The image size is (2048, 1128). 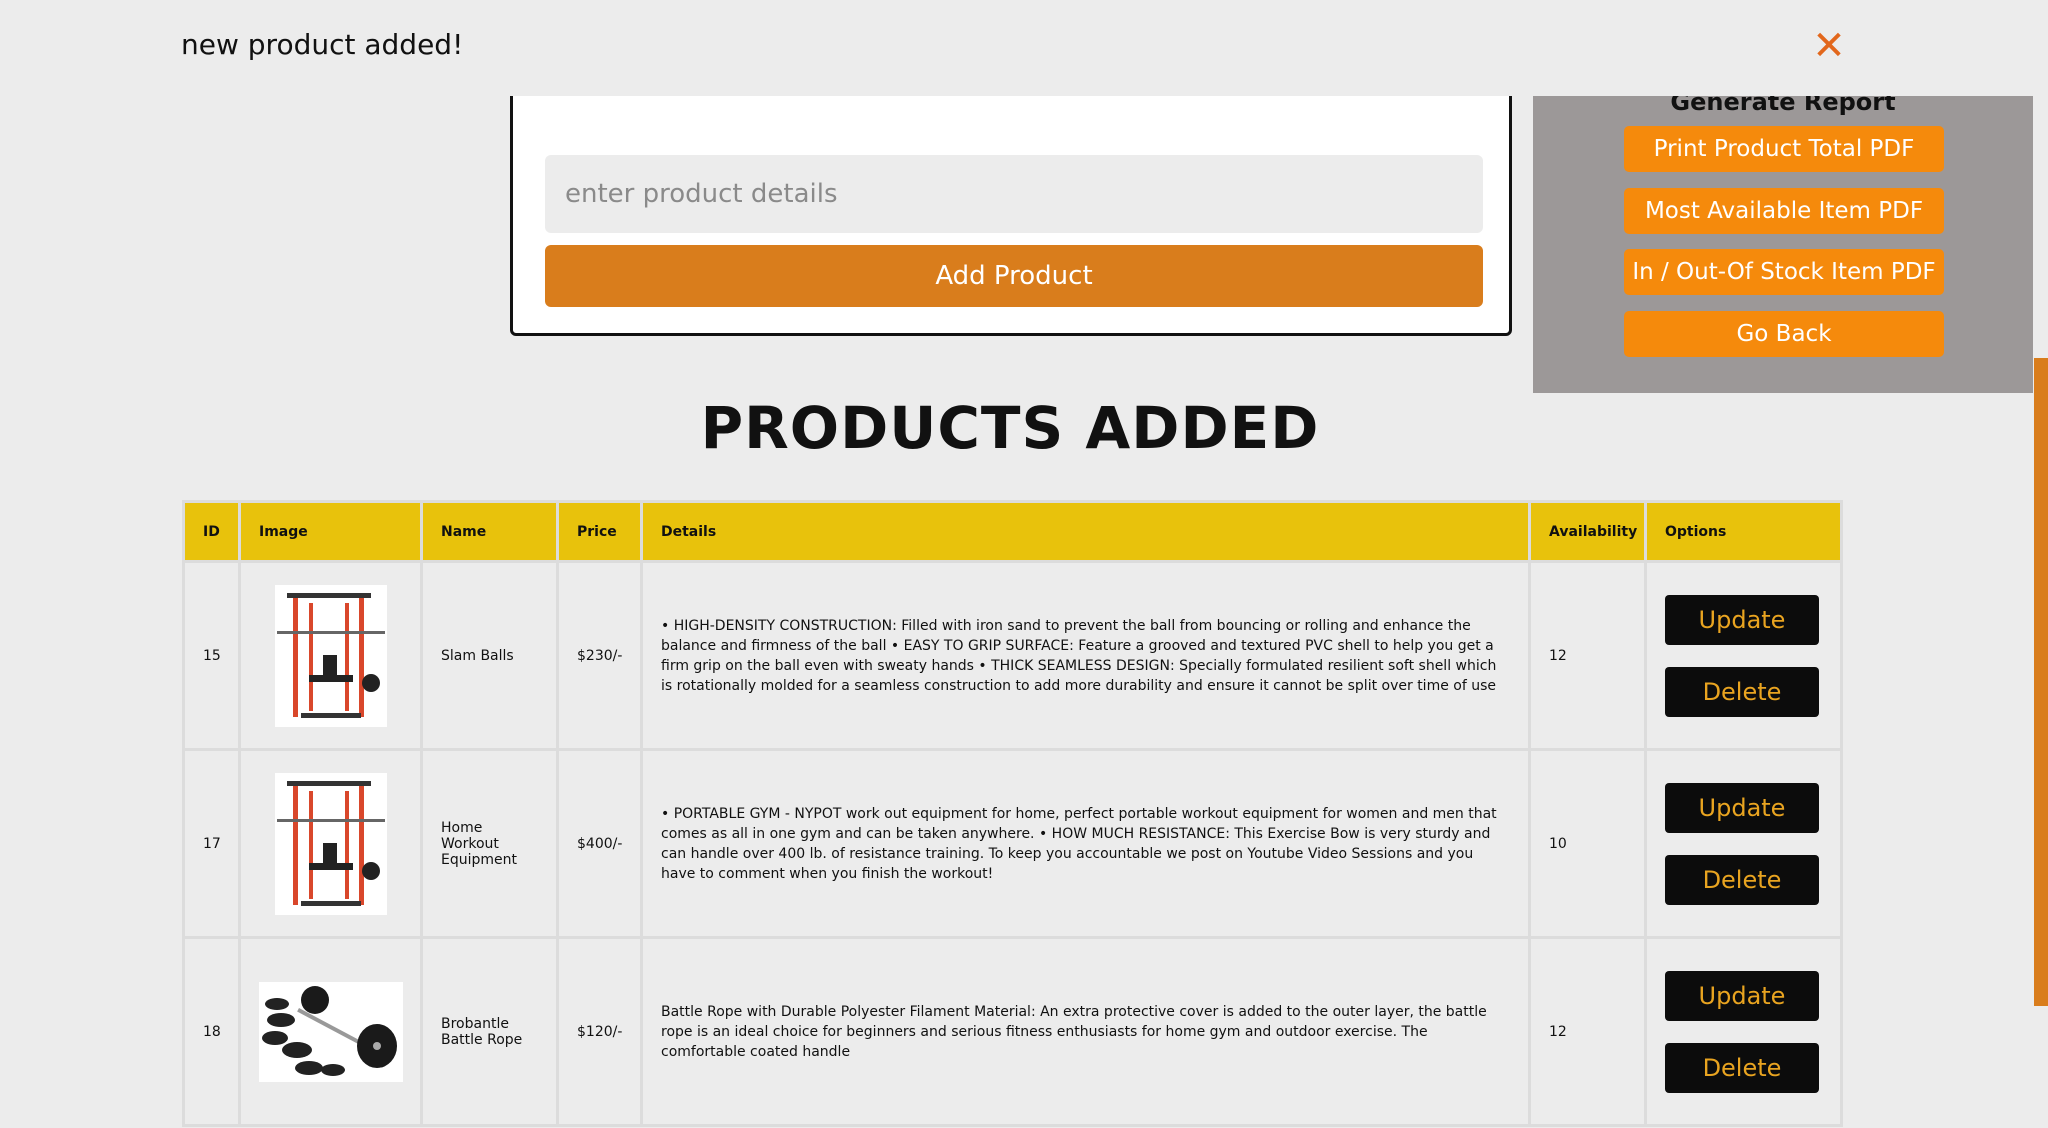 What do you see at coordinates (1014, 194) in the screenshot?
I see `product-details-input` at bounding box center [1014, 194].